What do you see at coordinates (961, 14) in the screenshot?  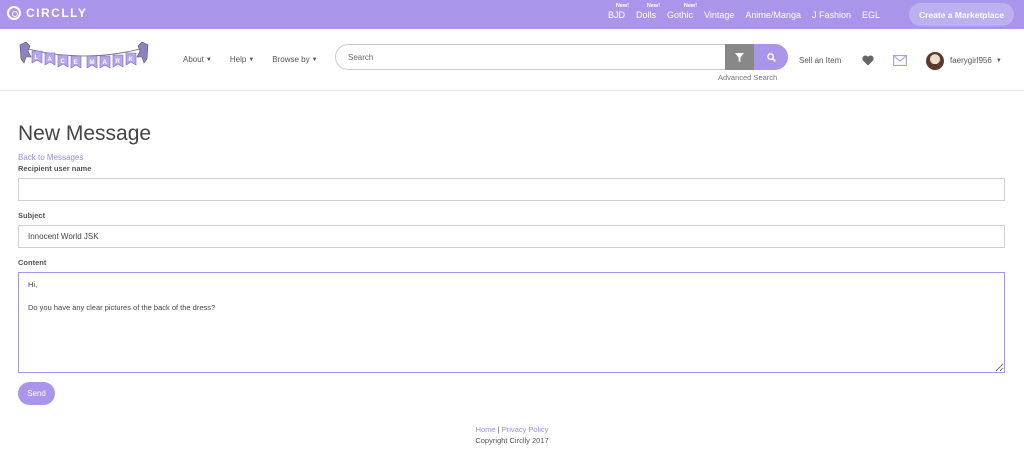 I see `create-marketplace-button: Create a Marketplace` at bounding box center [961, 14].